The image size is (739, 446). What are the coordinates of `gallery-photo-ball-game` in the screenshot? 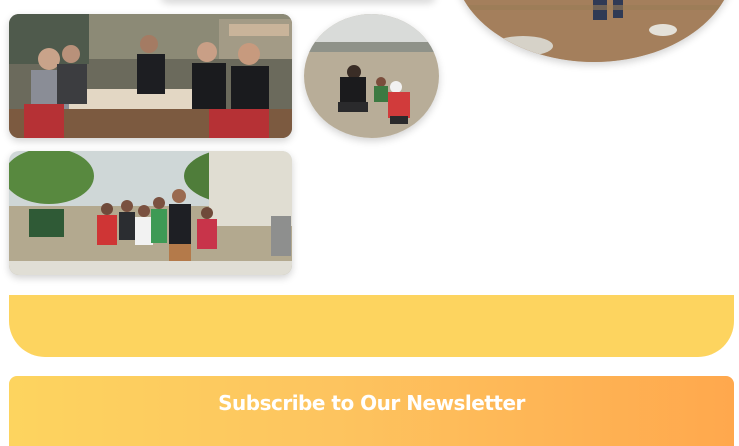 It's located at (371, 76).